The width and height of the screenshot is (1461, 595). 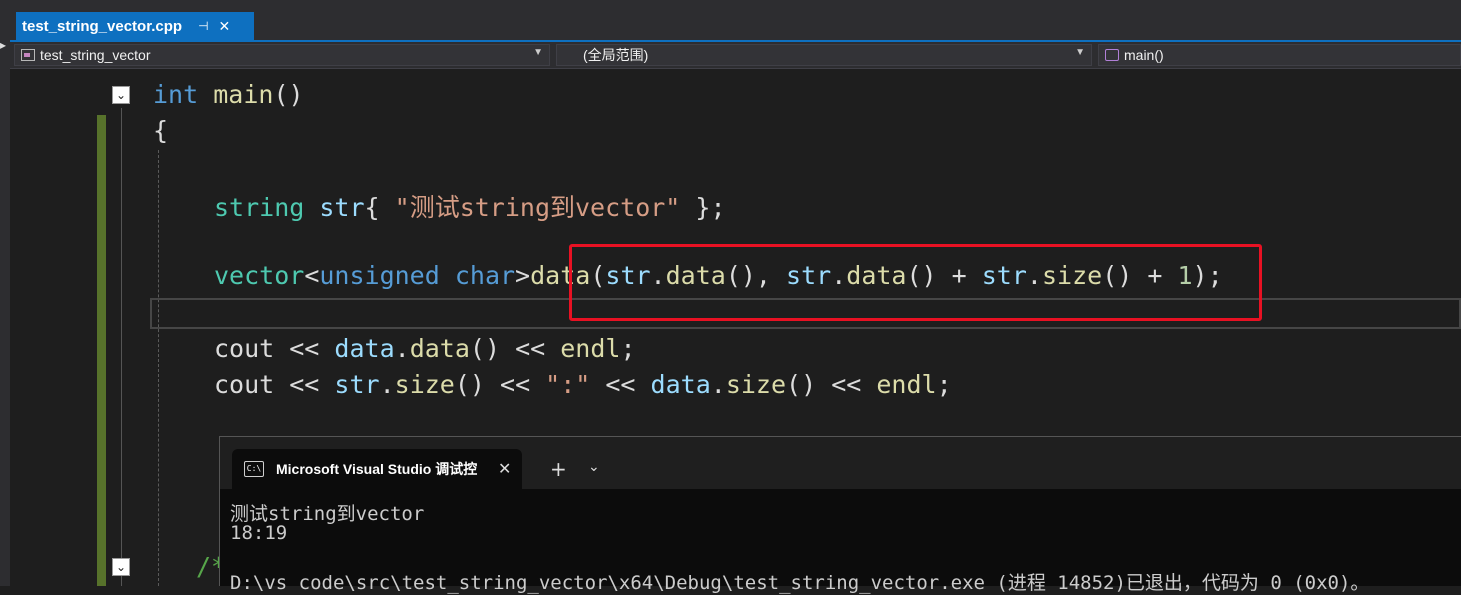 What do you see at coordinates (288, 94) in the screenshot?
I see `parens: ()` at bounding box center [288, 94].